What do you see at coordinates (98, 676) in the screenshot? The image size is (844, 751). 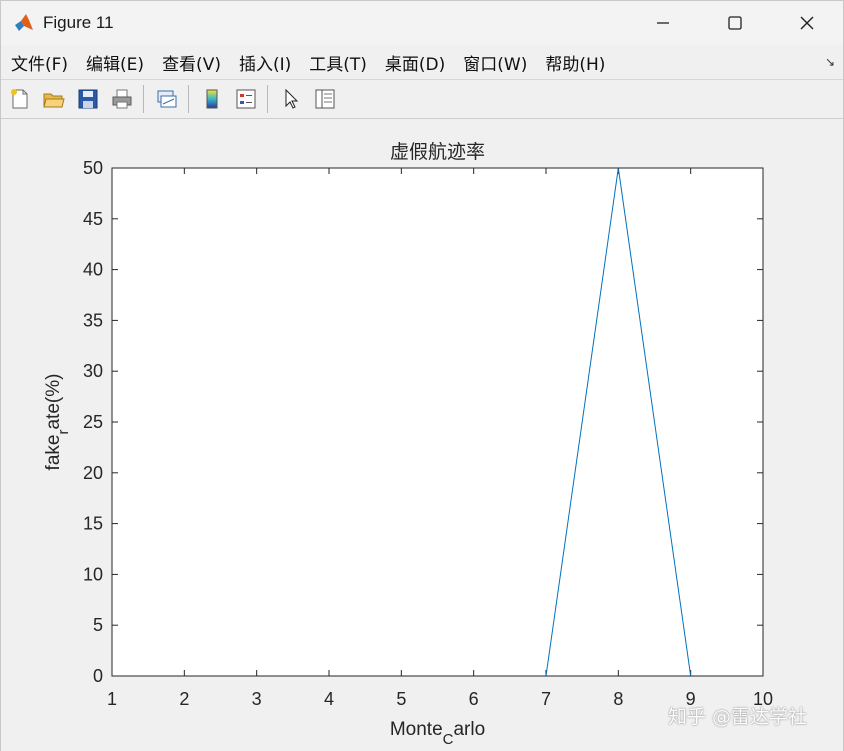 I see `y-tick-label: 0` at bounding box center [98, 676].